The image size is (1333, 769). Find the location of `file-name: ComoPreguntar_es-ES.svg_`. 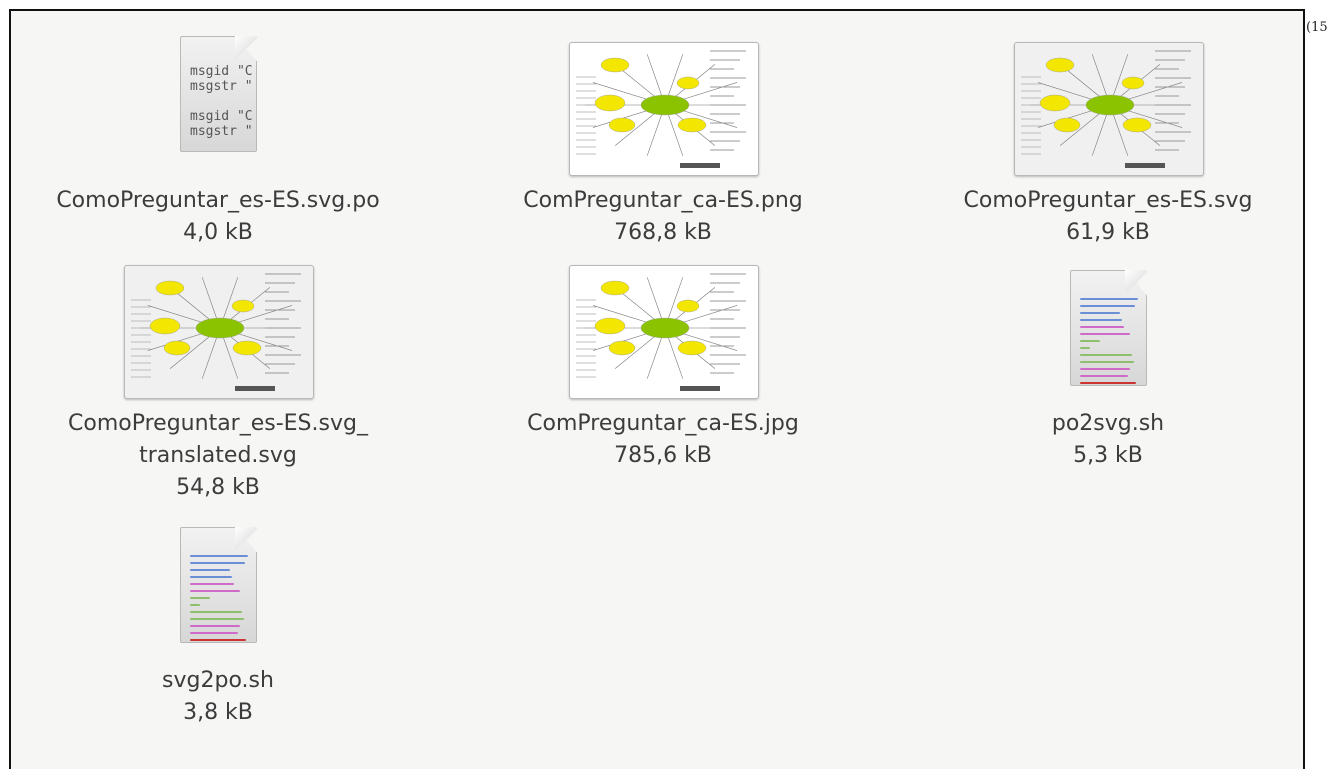

file-name: ComoPreguntar_es-ES.svg_ is located at coordinates (218, 423).